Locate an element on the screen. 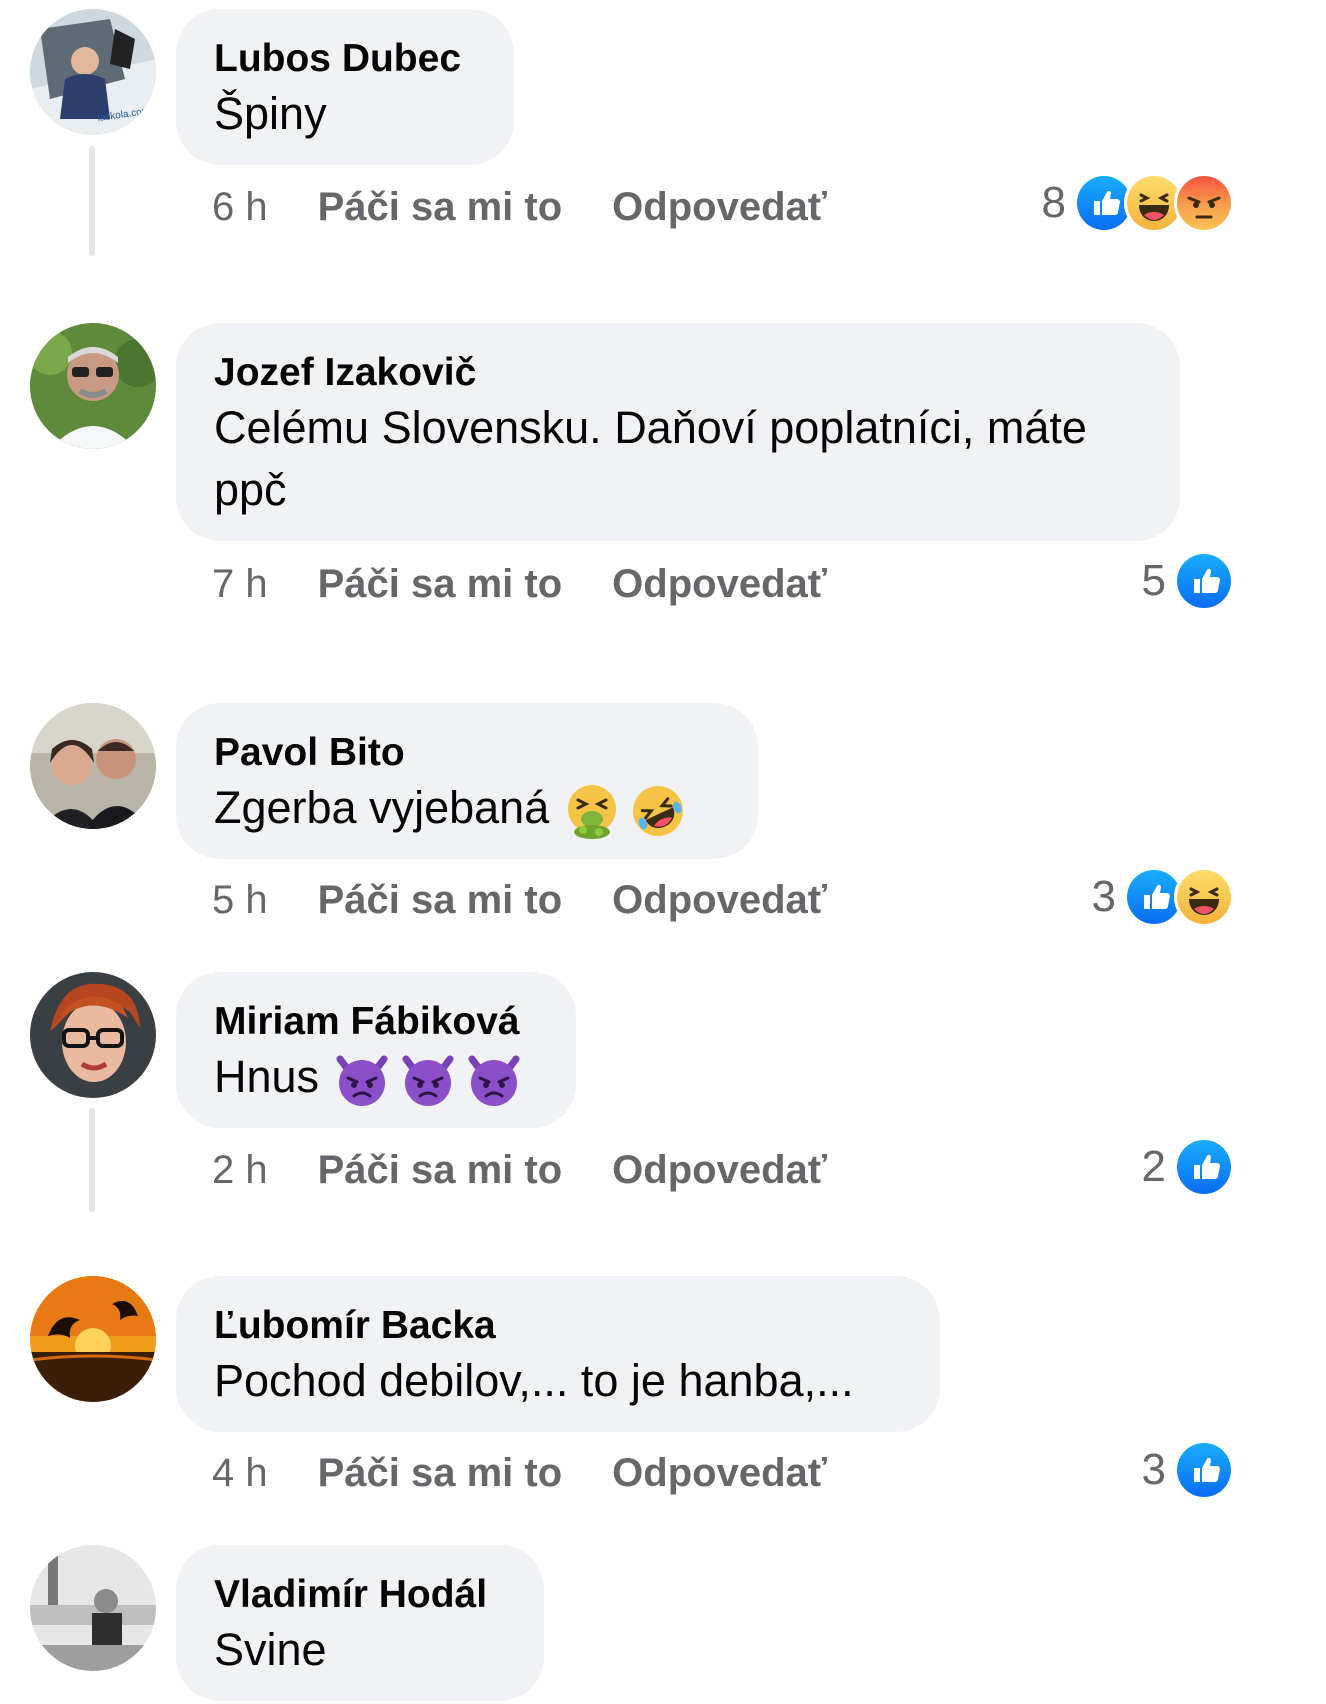 This screenshot has width=1326, height=1704. comment-bubble: Pavol Bito Zgerba vyjebaná is located at coordinates (467, 781).